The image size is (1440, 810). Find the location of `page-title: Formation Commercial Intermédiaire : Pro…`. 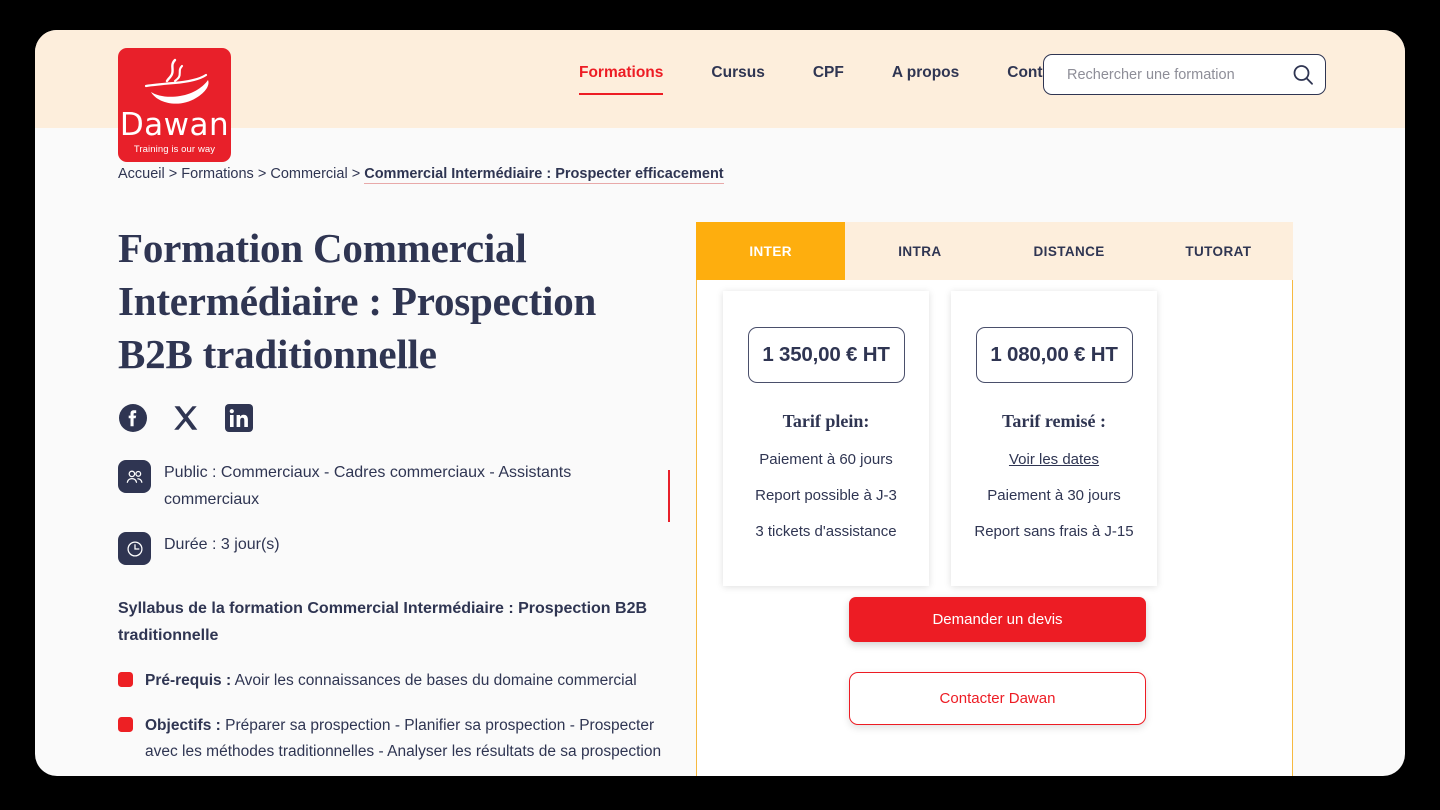

page-title: Formation Commercial Intermédiaire : Pro… is located at coordinates (357, 301).